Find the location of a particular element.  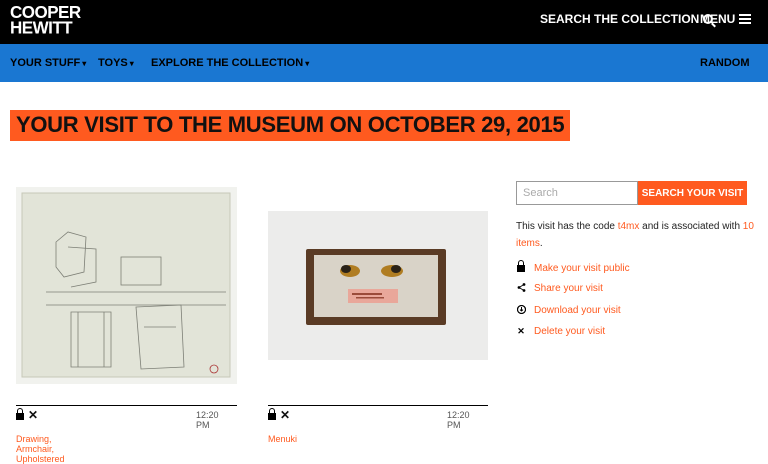

share-visit-action: Share your visit is located at coordinates (559, 288).